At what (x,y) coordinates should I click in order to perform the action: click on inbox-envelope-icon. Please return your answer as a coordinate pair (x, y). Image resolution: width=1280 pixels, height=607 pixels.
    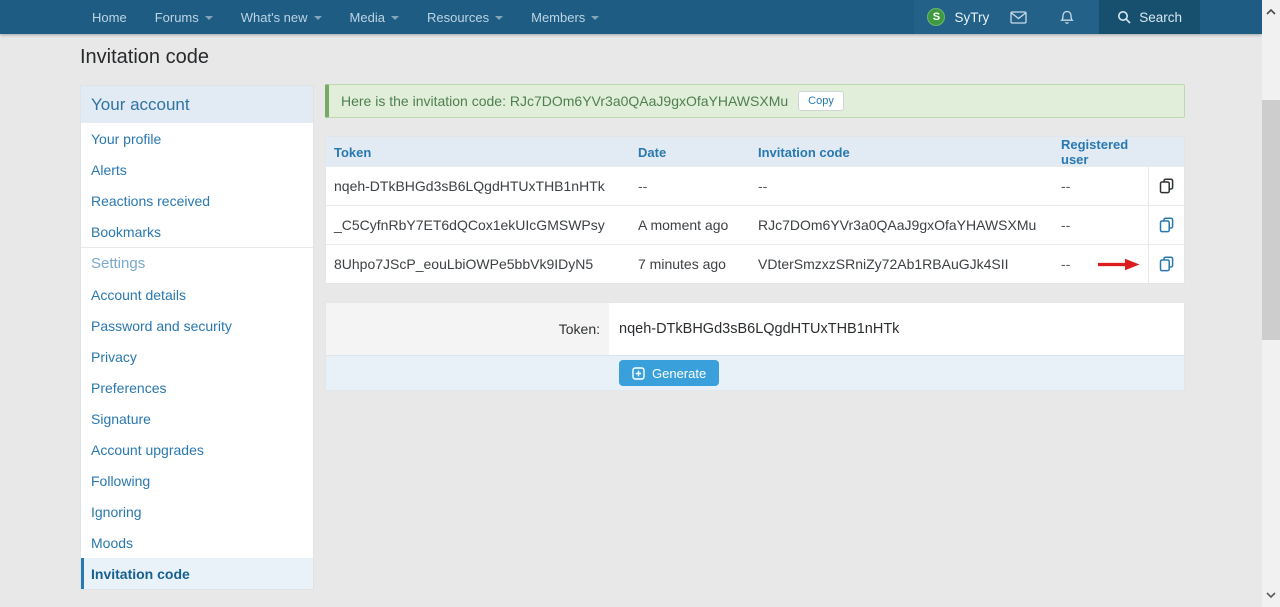
    Looking at the image, I should click on (1018, 17).